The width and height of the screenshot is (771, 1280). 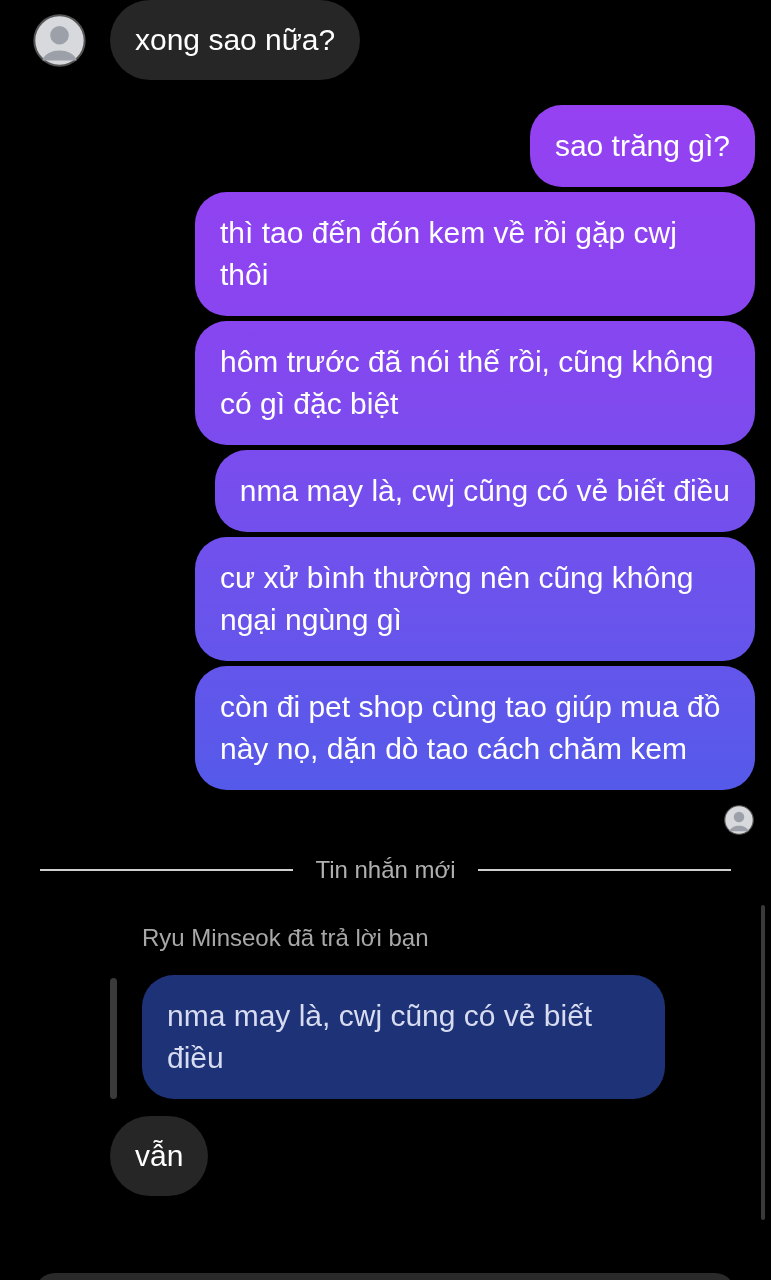 What do you see at coordinates (235, 40) in the screenshot?
I see `message-bubble: xong sao nữa?` at bounding box center [235, 40].